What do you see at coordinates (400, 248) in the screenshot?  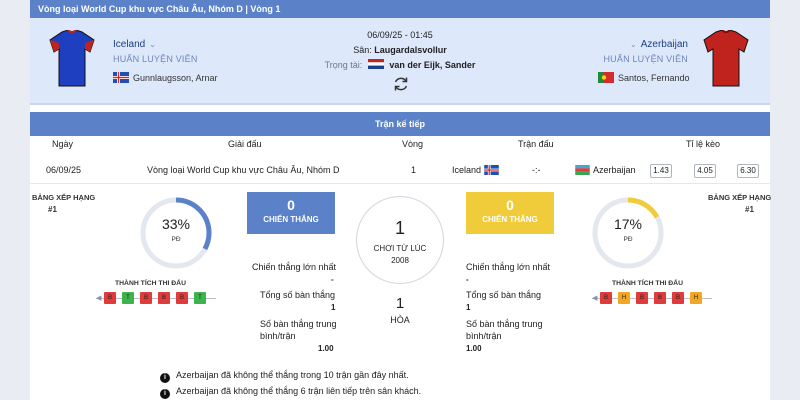 I see `since-label: CHƠI TỪ LÚC` at bounding box center [400, 248].